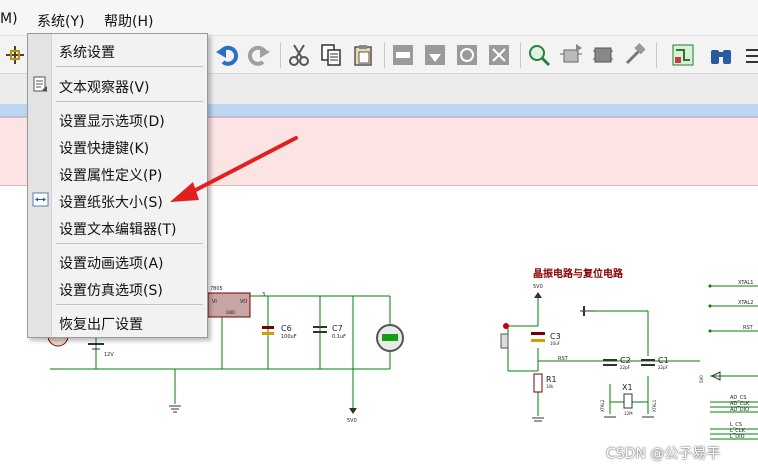  I want to click on menu-item-property-definitions: 设置属性定义(P), so click(117, 173).